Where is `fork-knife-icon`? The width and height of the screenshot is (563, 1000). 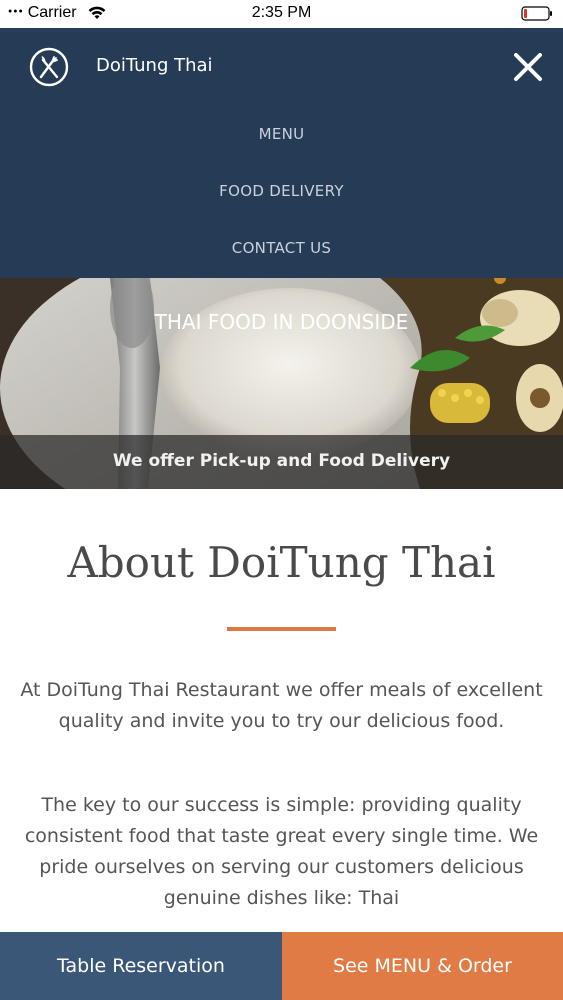 fork-knife-icon is located at coordinates (49, 67).